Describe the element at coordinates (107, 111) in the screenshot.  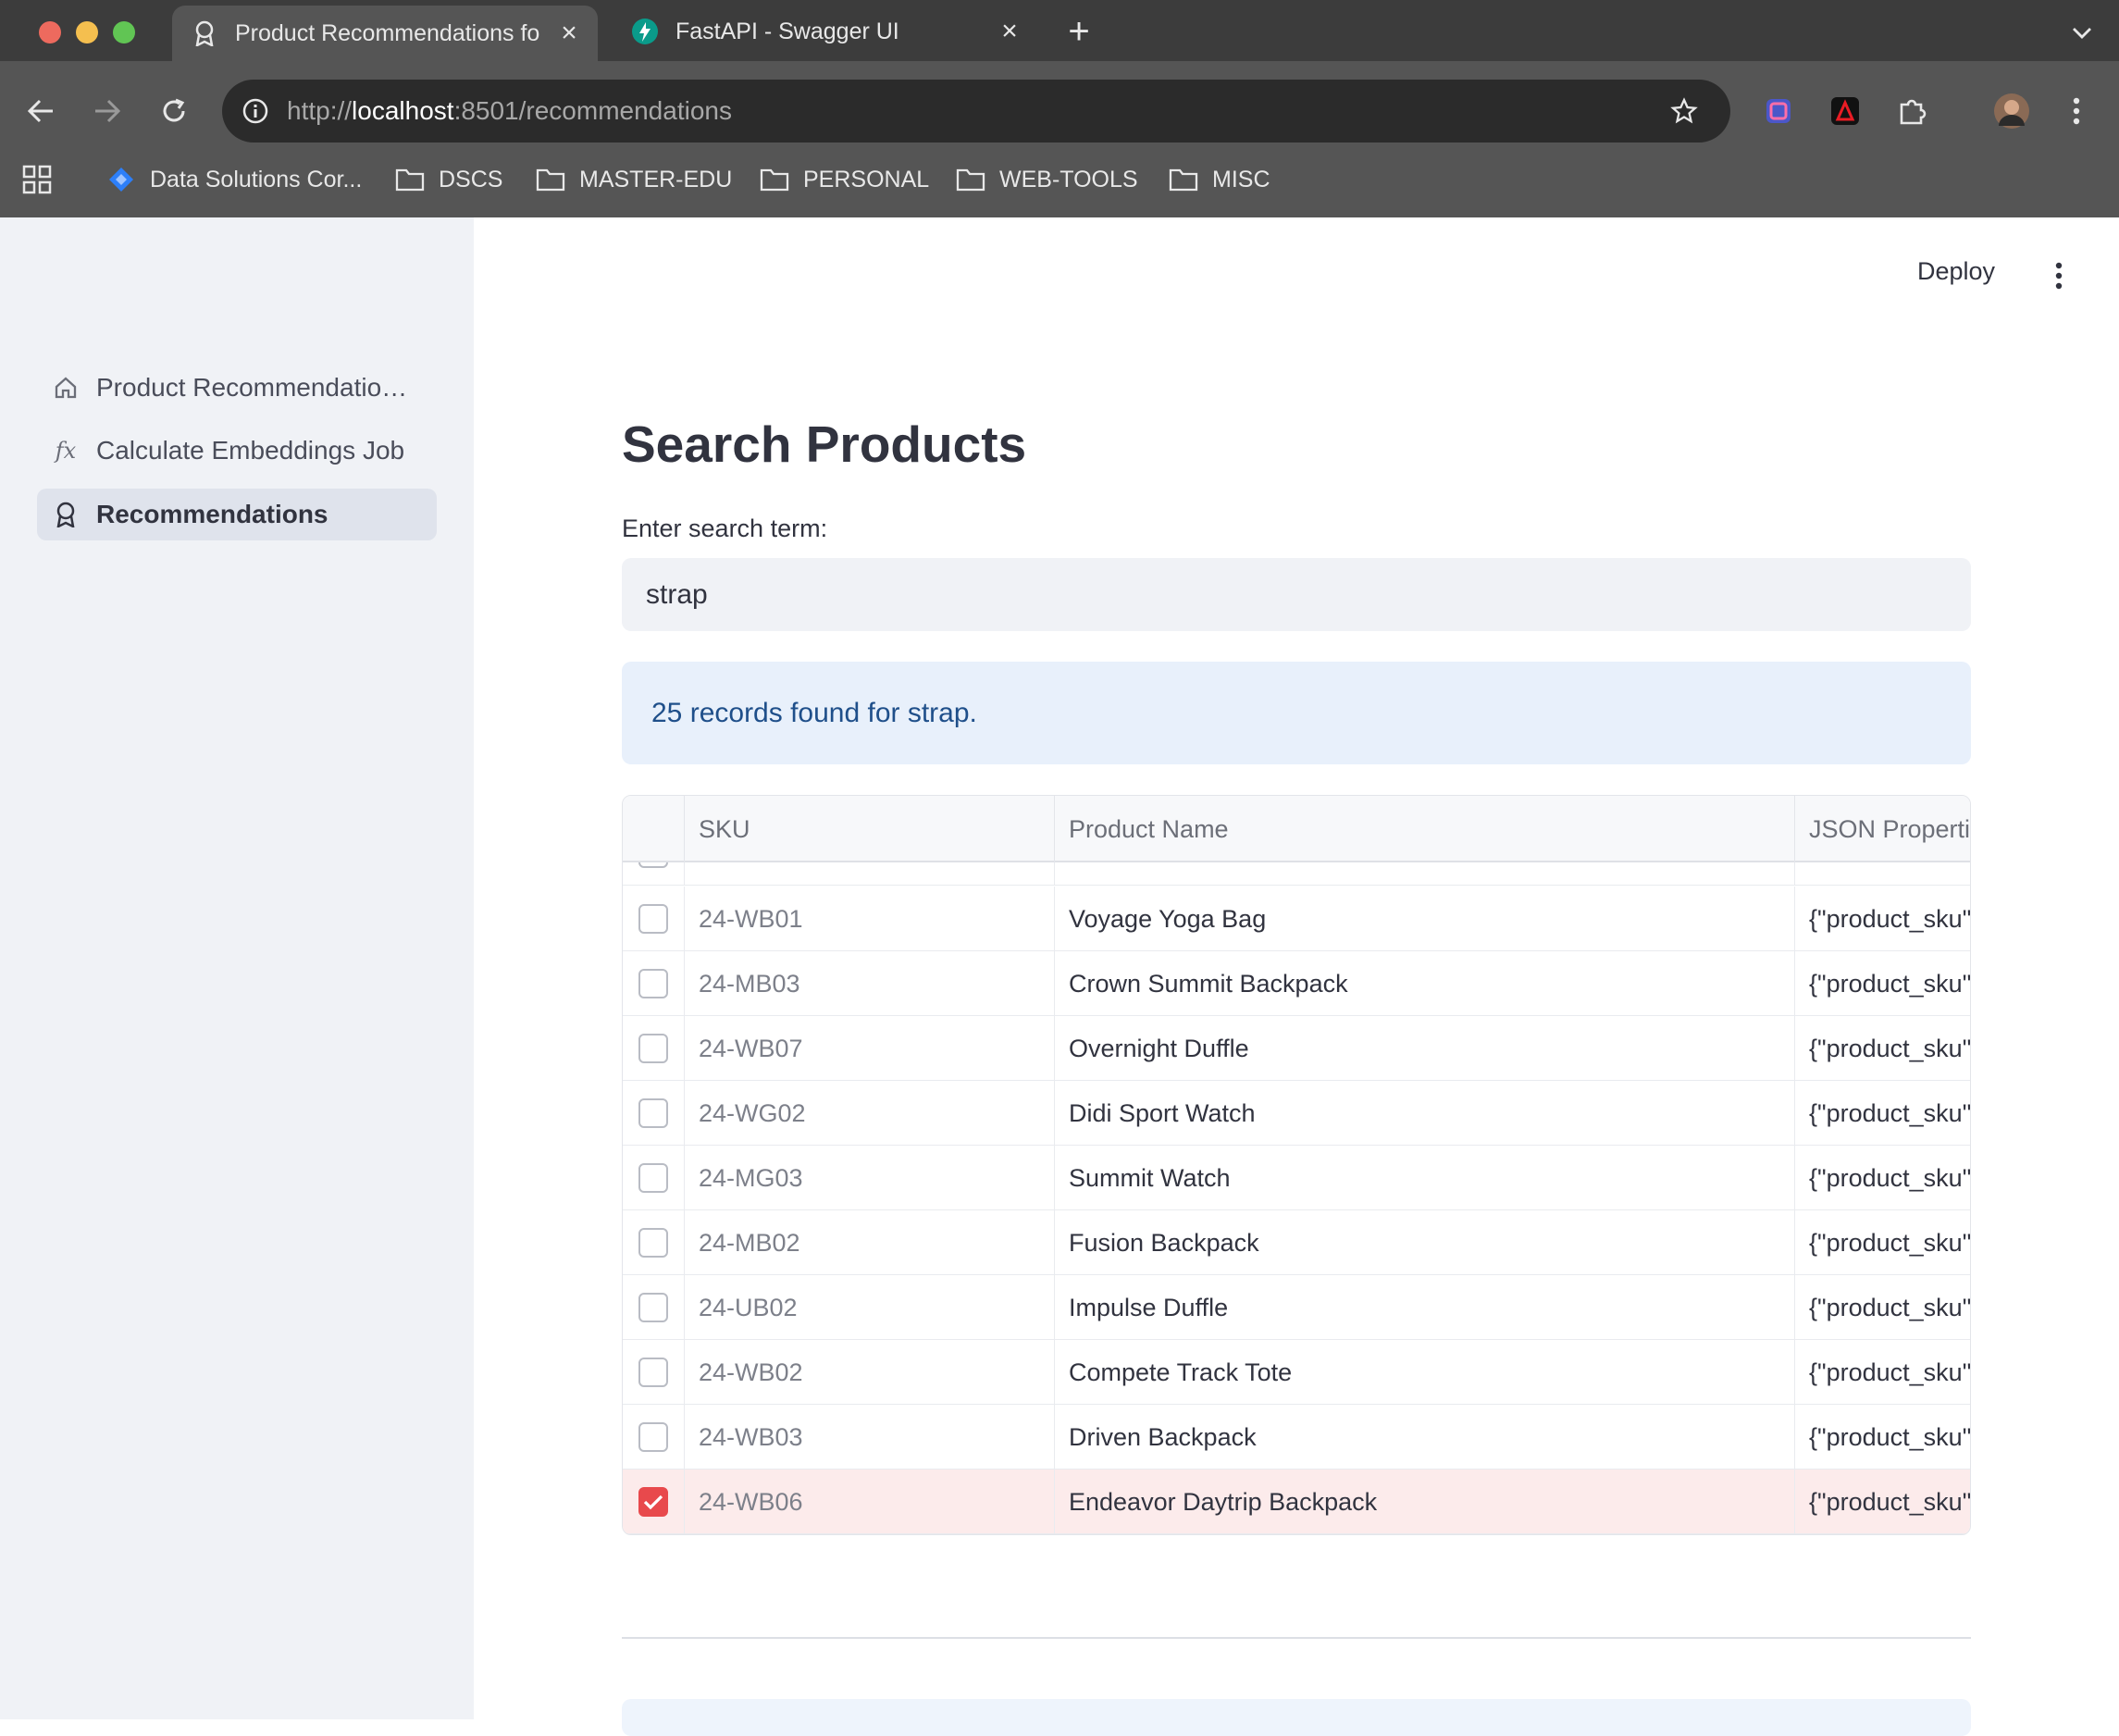
I see `forward-button` at that location.